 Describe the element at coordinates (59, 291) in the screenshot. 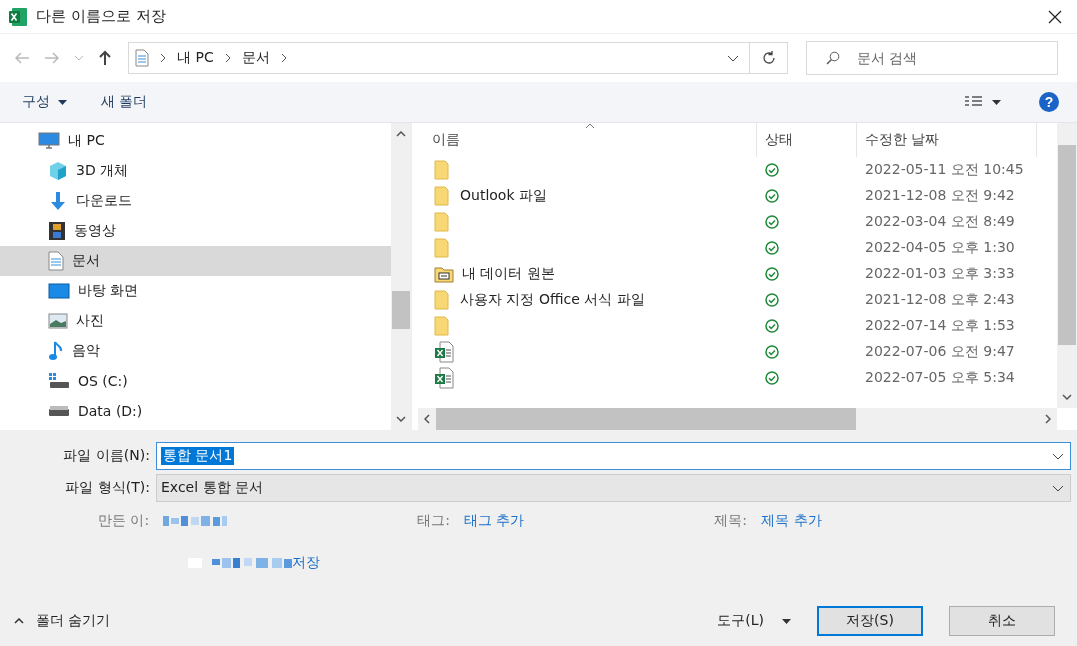

I see `screen-icon` at that location.